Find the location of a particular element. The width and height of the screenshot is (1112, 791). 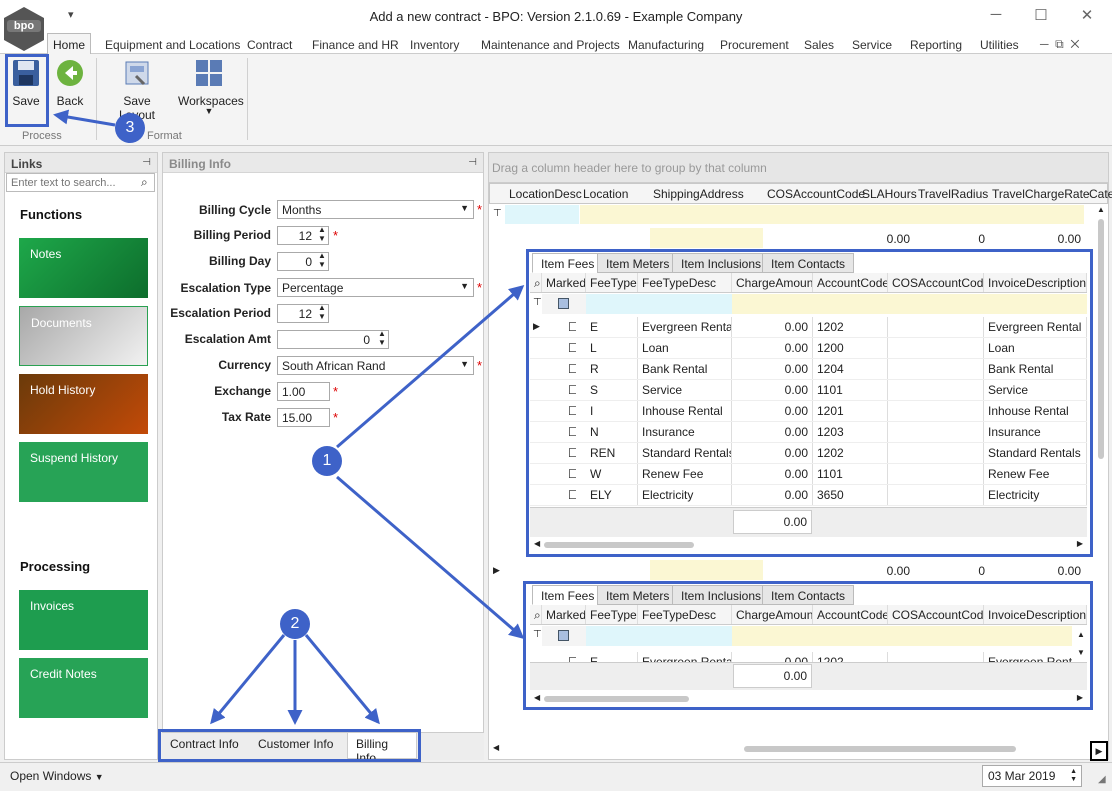

scroll-right-button: ▶ is located at coordinates (1099, 751).